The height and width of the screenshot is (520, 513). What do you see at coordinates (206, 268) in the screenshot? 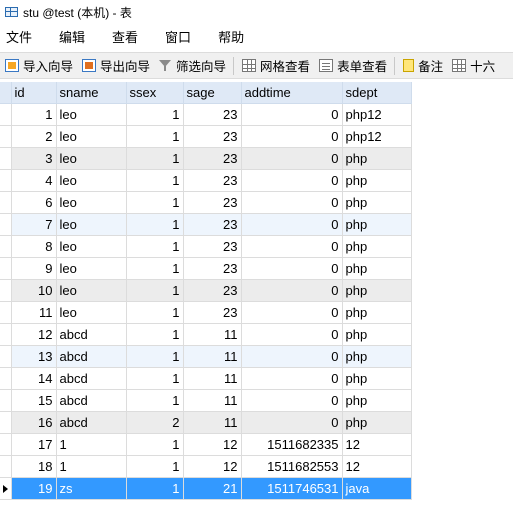
I see `table-row: 9 leo 1 23 0 php` at bounding box center [206, 268].